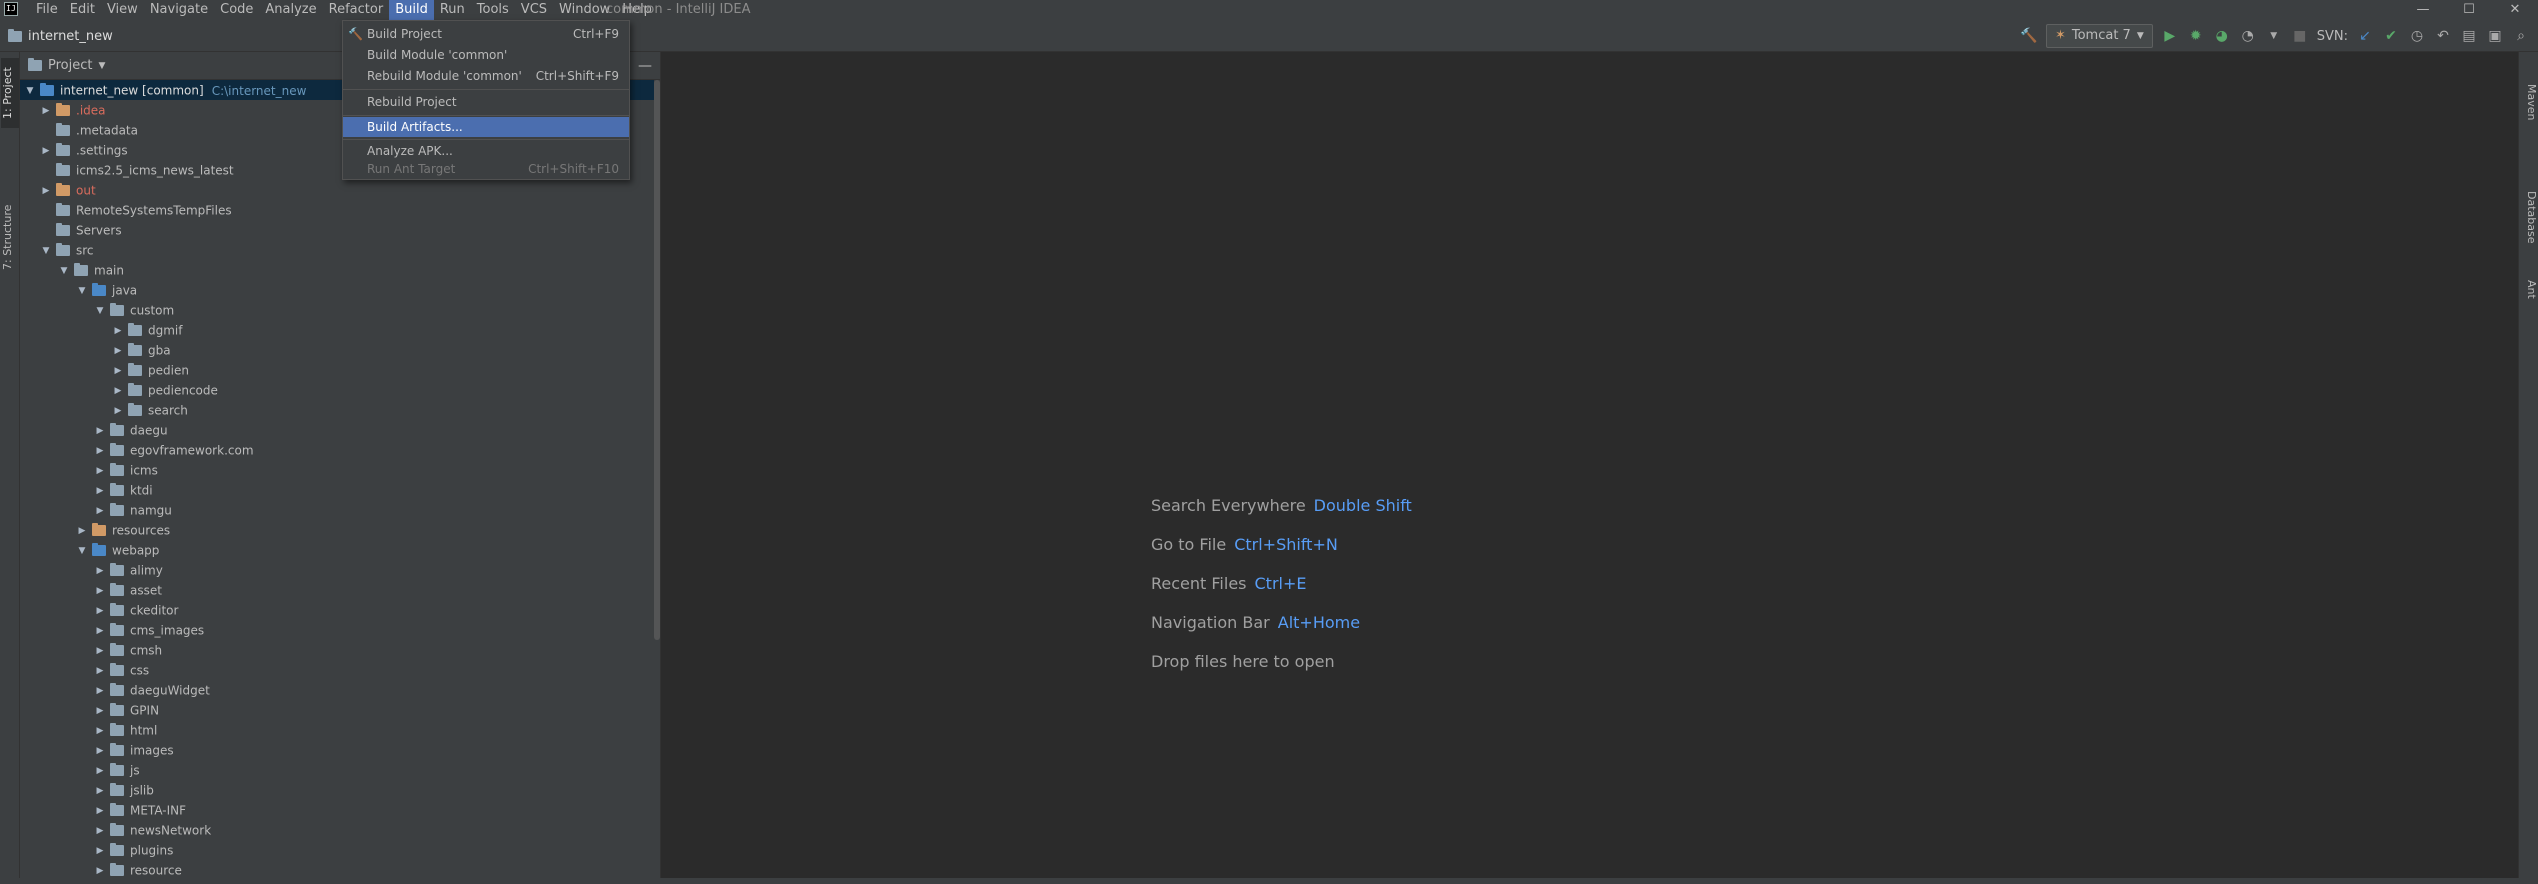 The height and width of the screenshot is (884, 2538). Describe the element at coordinates (2443, 36) in the screenshot. I see `revert-icon: ↶` at that location.